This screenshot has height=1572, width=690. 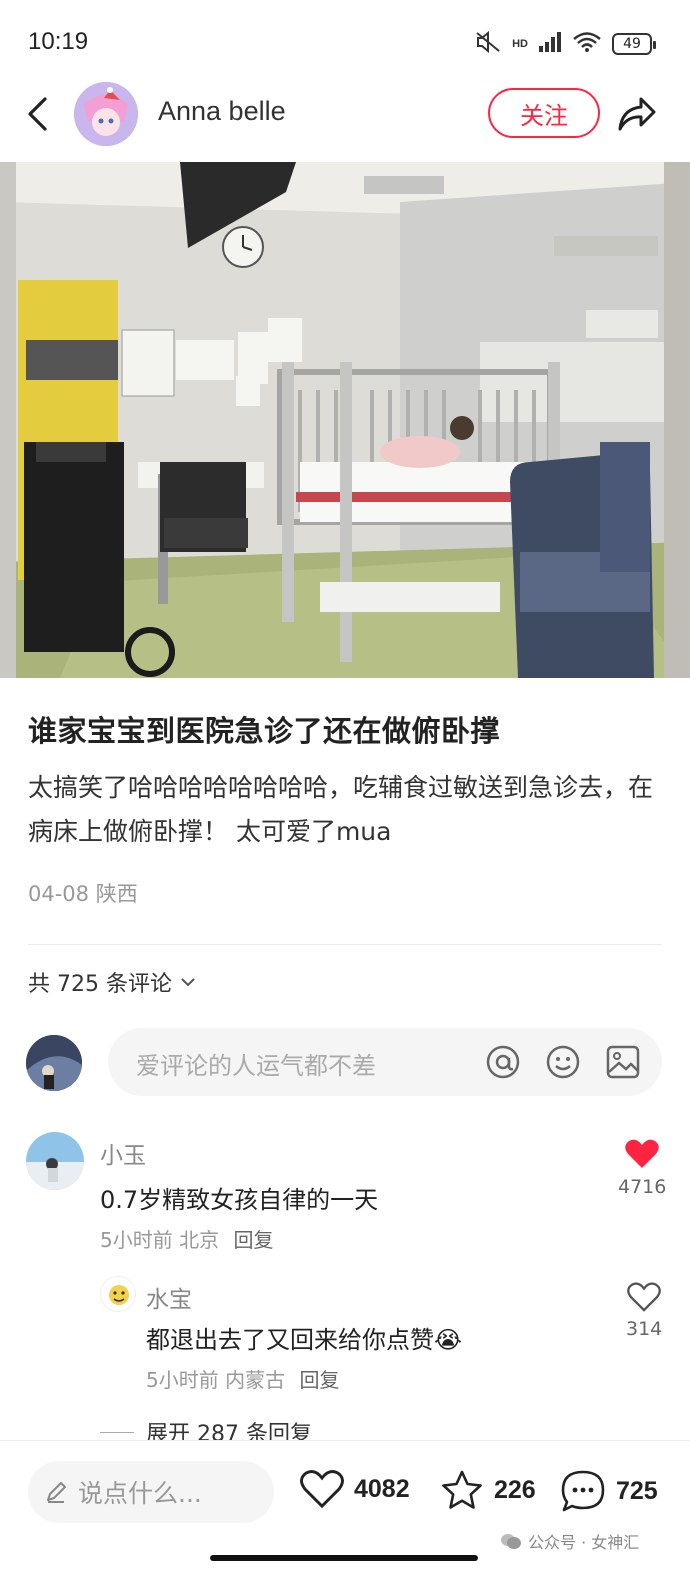 What do you see at coordinates (637, 1490) in the screenshot?
I see `comment-count: 725` at bounding box center [637, 1490].